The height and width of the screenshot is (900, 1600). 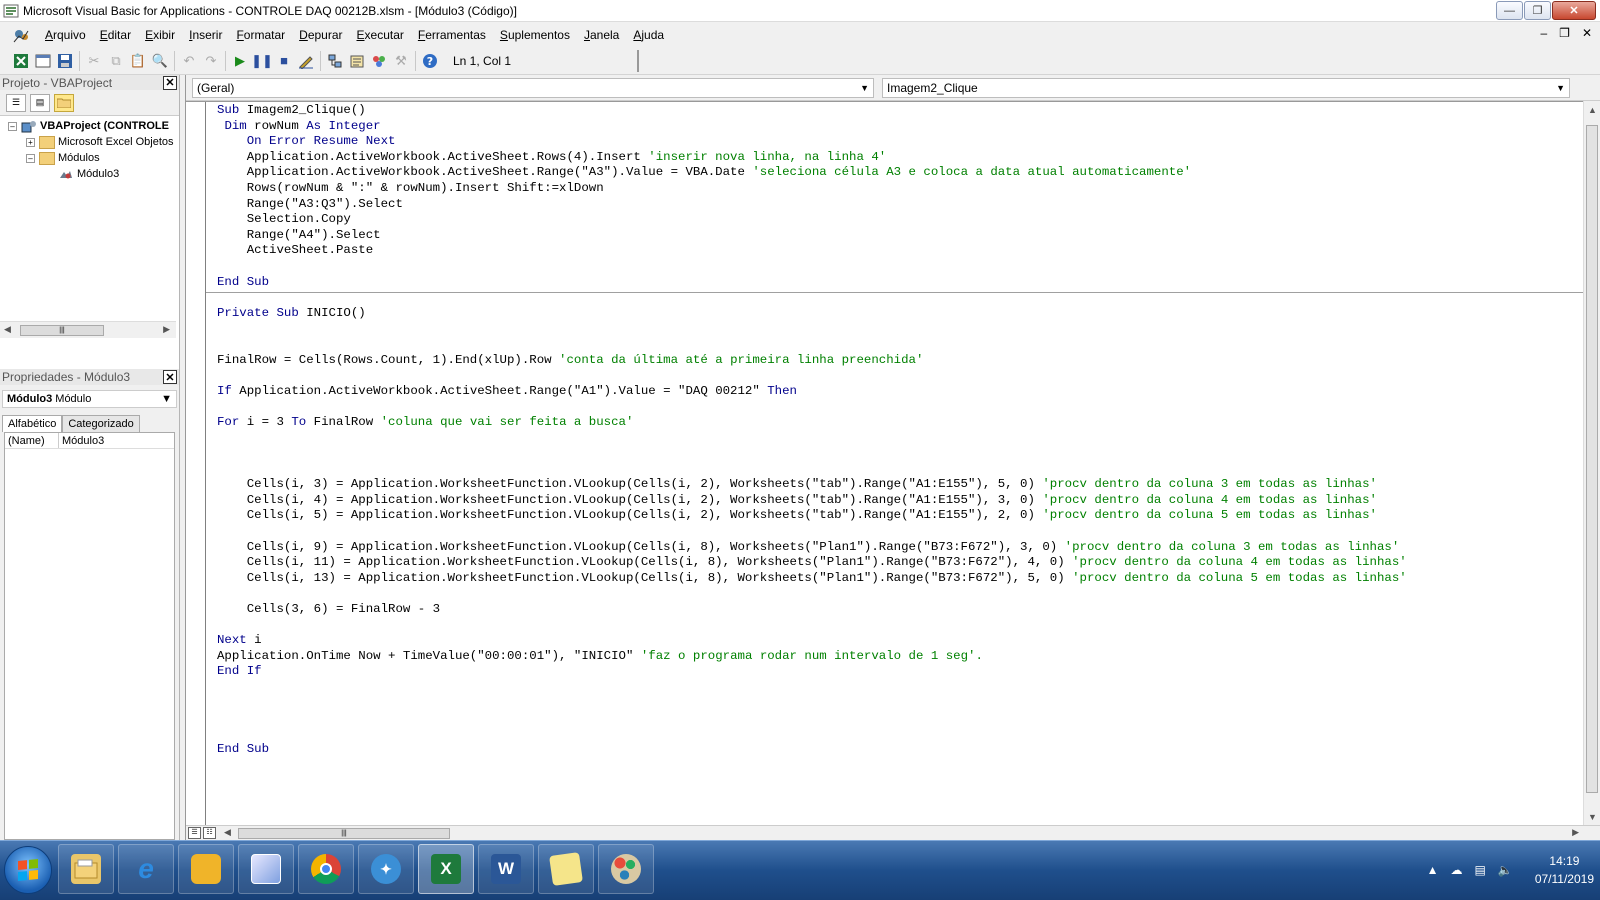 I want to click on menu-arquivo: Arquivo, so click(x=65, y=35).